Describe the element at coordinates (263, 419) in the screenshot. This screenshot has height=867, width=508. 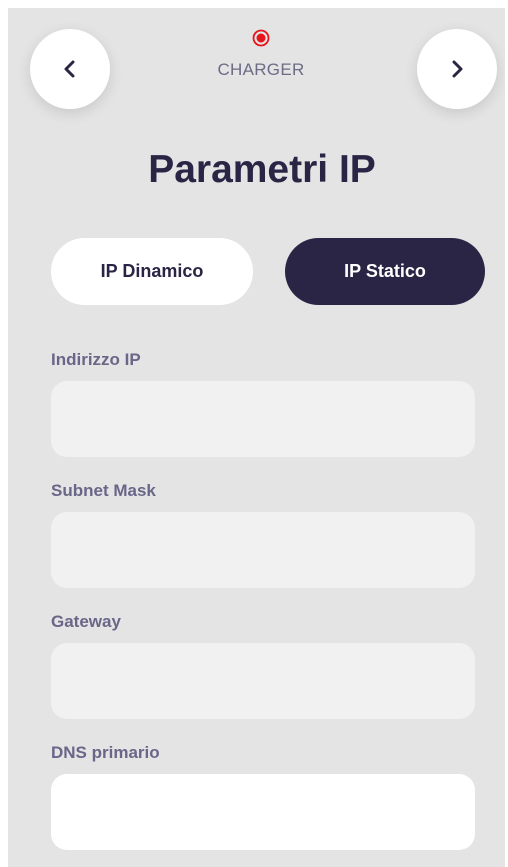
I see `ip-address-input` at that location.